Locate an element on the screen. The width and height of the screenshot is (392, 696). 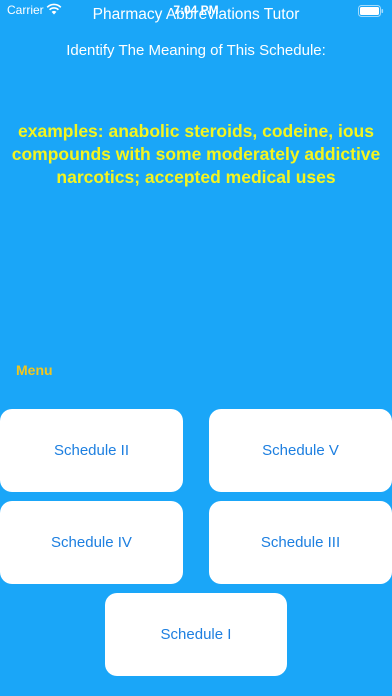
answer-button-schedule-iii: Schedule III is located at coordinates (300, 542).